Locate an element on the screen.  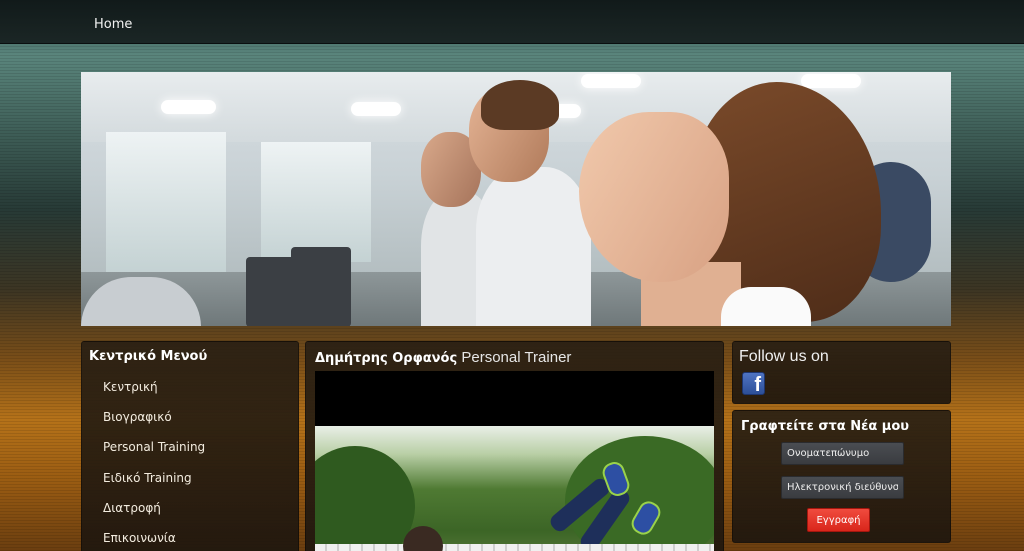
facebook-glyph: f is located at coordinates (757, 384).